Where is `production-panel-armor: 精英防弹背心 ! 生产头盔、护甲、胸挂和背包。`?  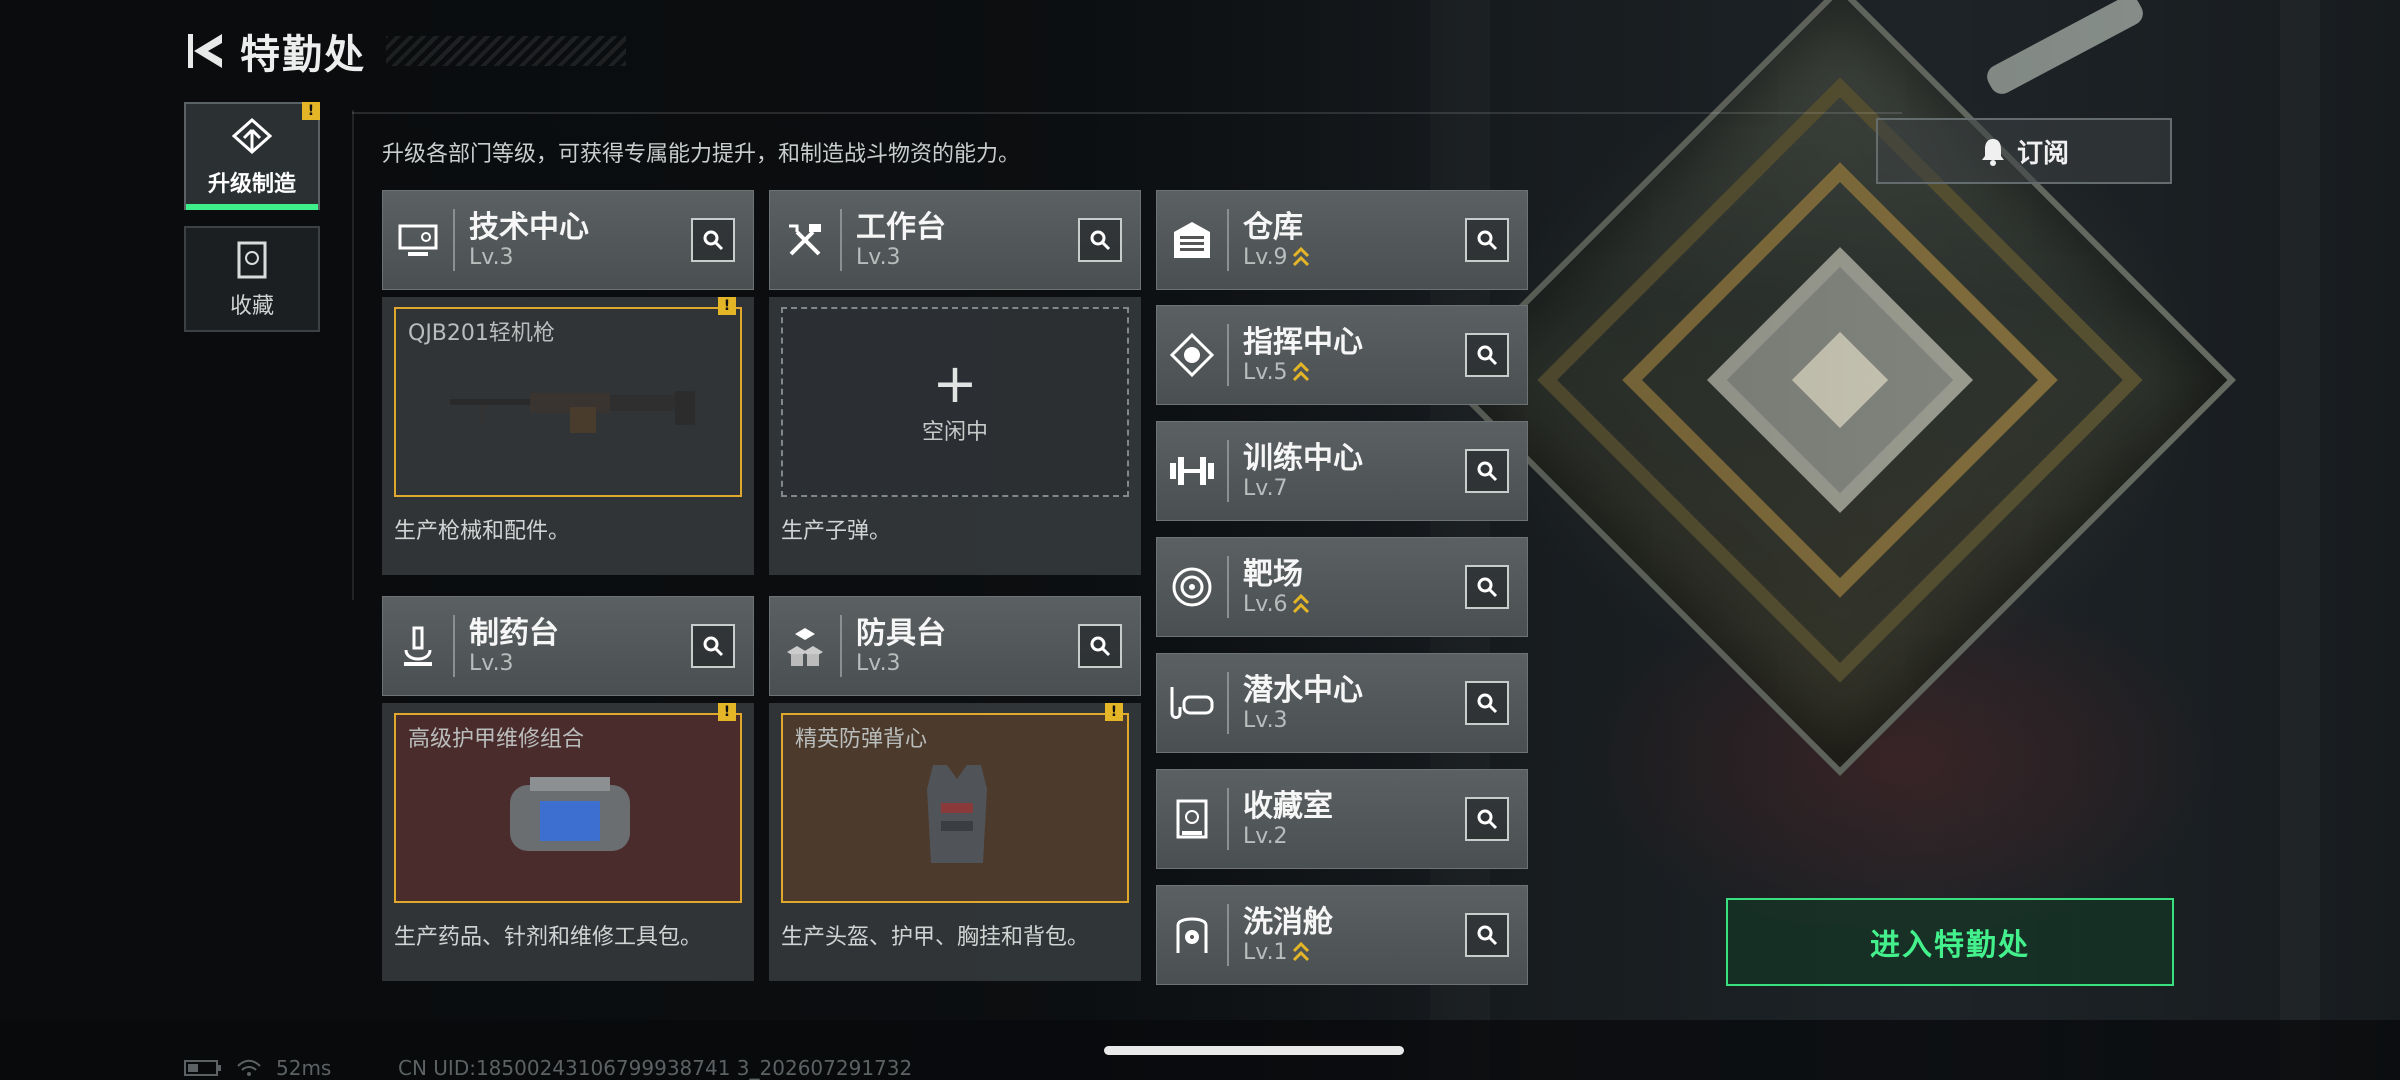 production-panel-armor: 精英防弹背心 ! 生产头盔、护甲、胸挂和背包。 is located at coordinates (955, 842).